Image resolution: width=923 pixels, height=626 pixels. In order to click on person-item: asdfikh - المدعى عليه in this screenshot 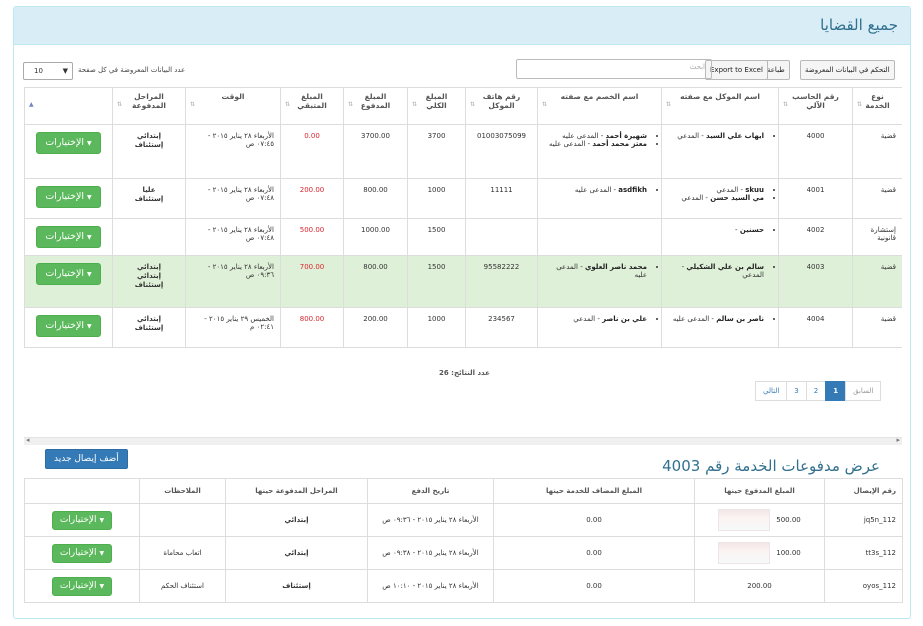, I will do `click(595, 190)`.